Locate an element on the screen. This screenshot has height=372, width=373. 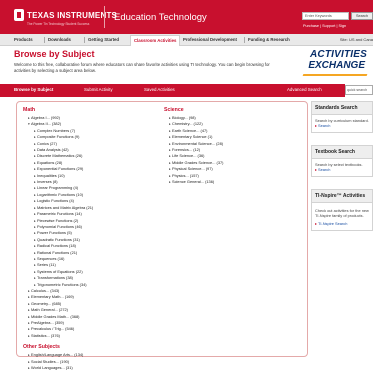
page-title: Browse by Subject is located at coordinates (54, 54).